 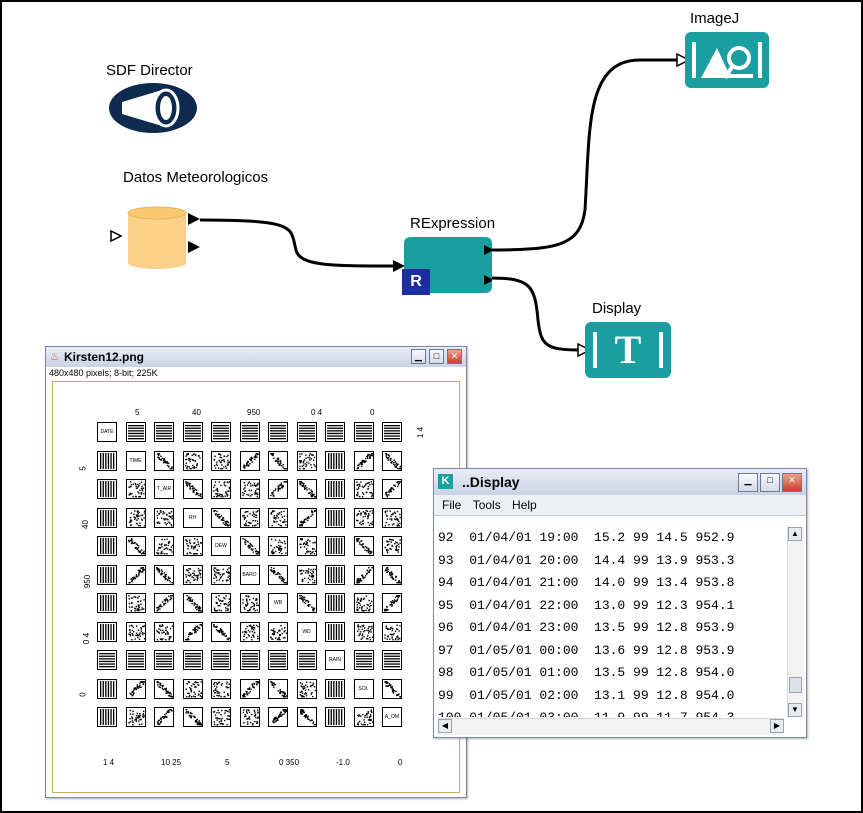 What do you see at coordinates (795, 534) in the screenshot?
I see `scroll-up-icon: ▲` at bounding box center [795, 534].